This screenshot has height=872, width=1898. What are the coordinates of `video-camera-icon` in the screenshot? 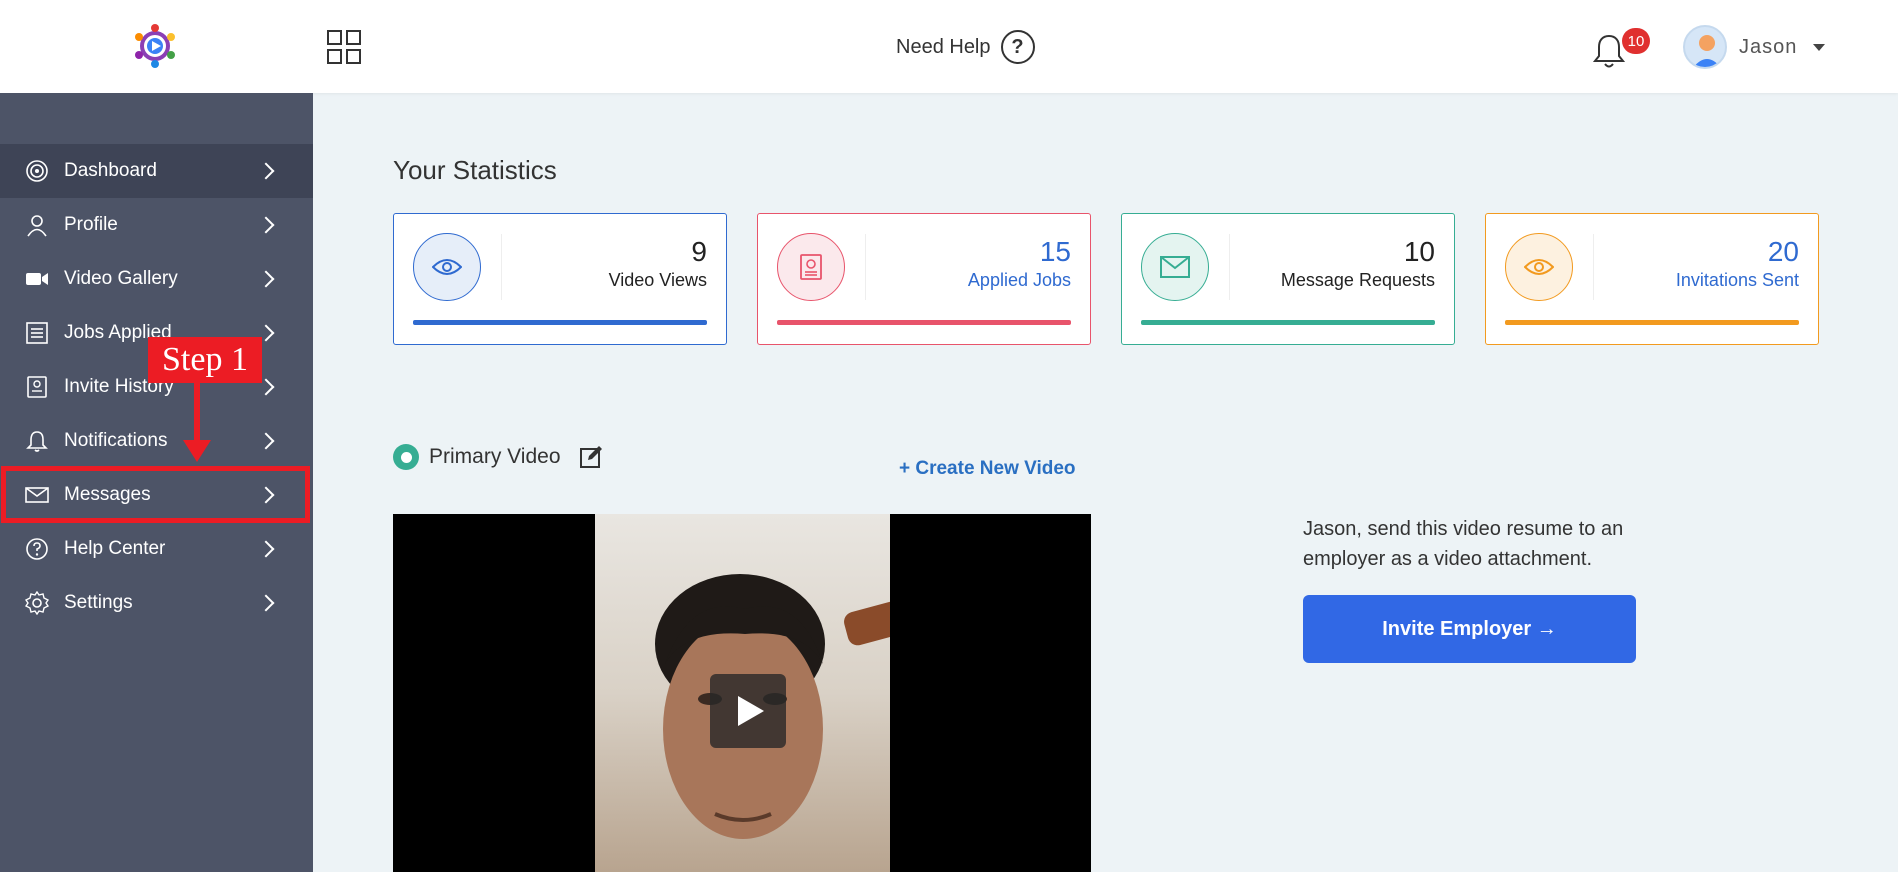 It's located at (37, 279).